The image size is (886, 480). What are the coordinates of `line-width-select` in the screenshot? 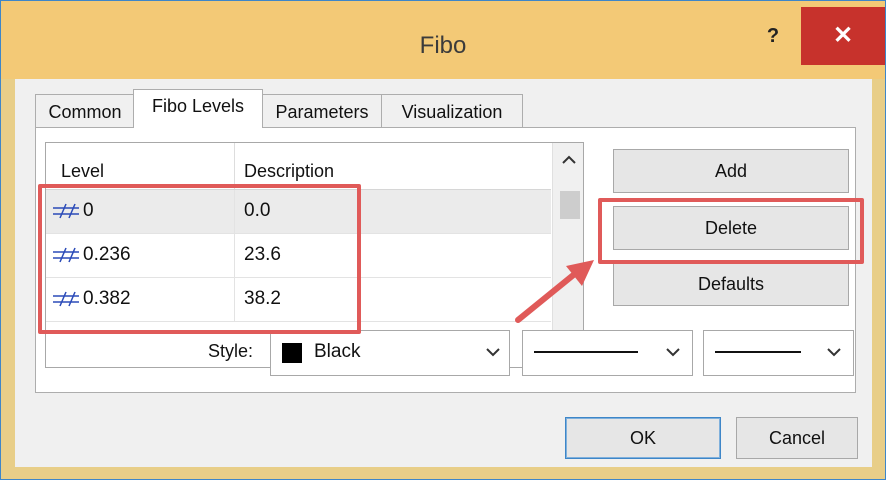 It's located at (778, 353).